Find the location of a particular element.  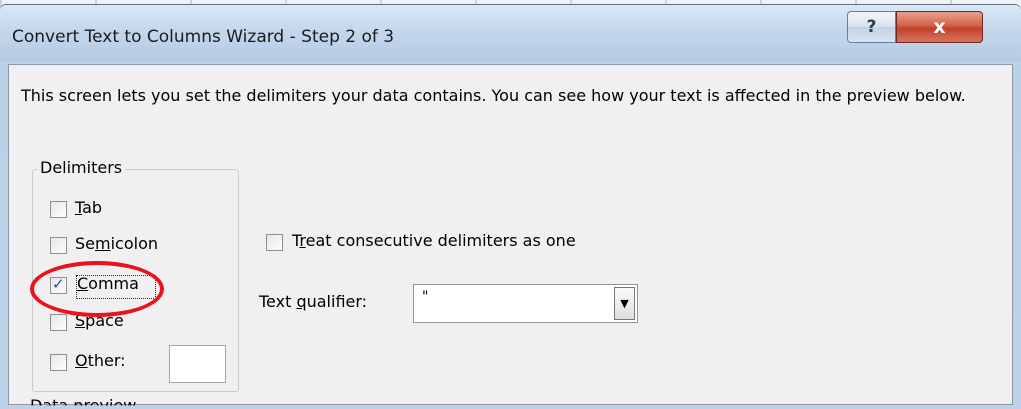

text-qualifier-value: " is located at coordinates (425, 297).